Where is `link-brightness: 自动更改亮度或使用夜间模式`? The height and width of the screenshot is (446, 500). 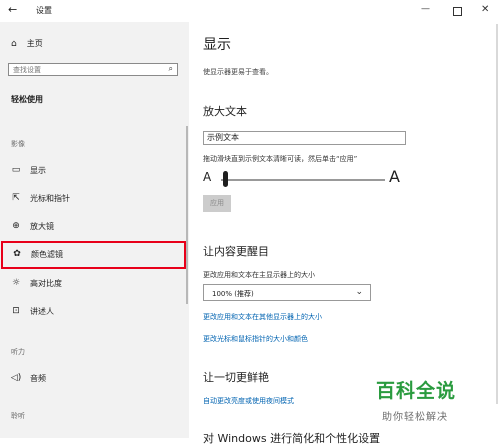
link-brightness: 自动更改亮度或使用夜间模式 is located at coordinates (248, 401).